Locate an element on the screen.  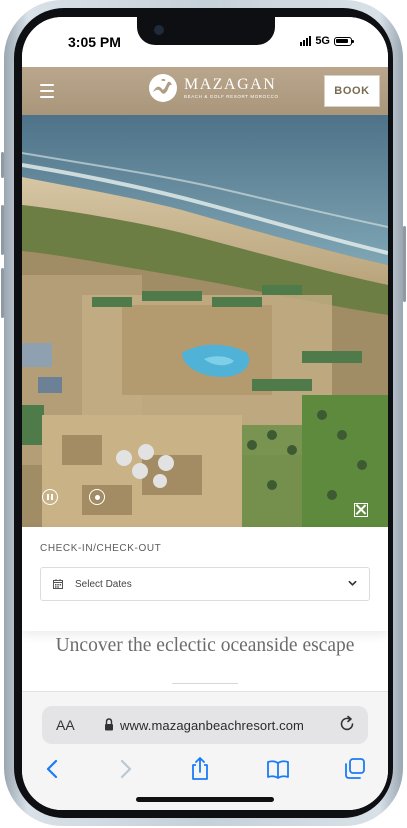
chevron-down-icon is located at coordinates (352, 583).